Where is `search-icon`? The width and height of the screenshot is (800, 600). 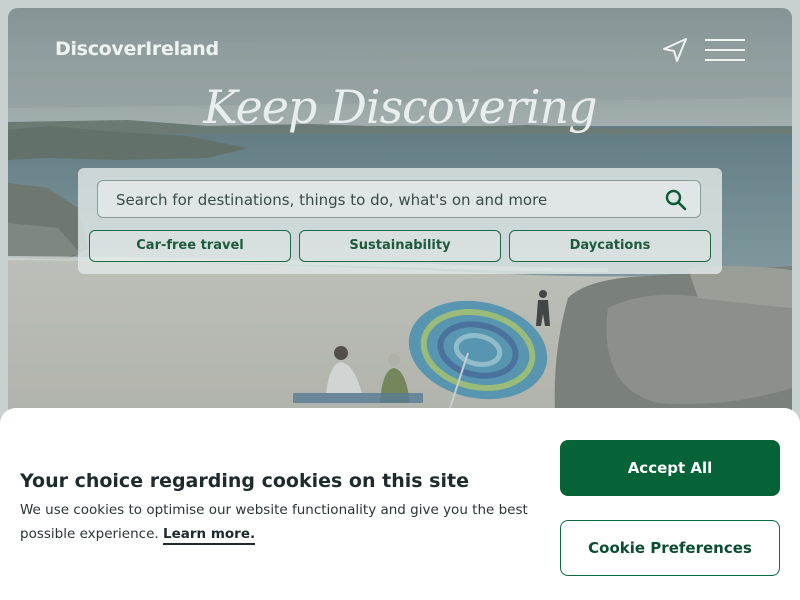 search-icon is located at coordinates (676, 200).